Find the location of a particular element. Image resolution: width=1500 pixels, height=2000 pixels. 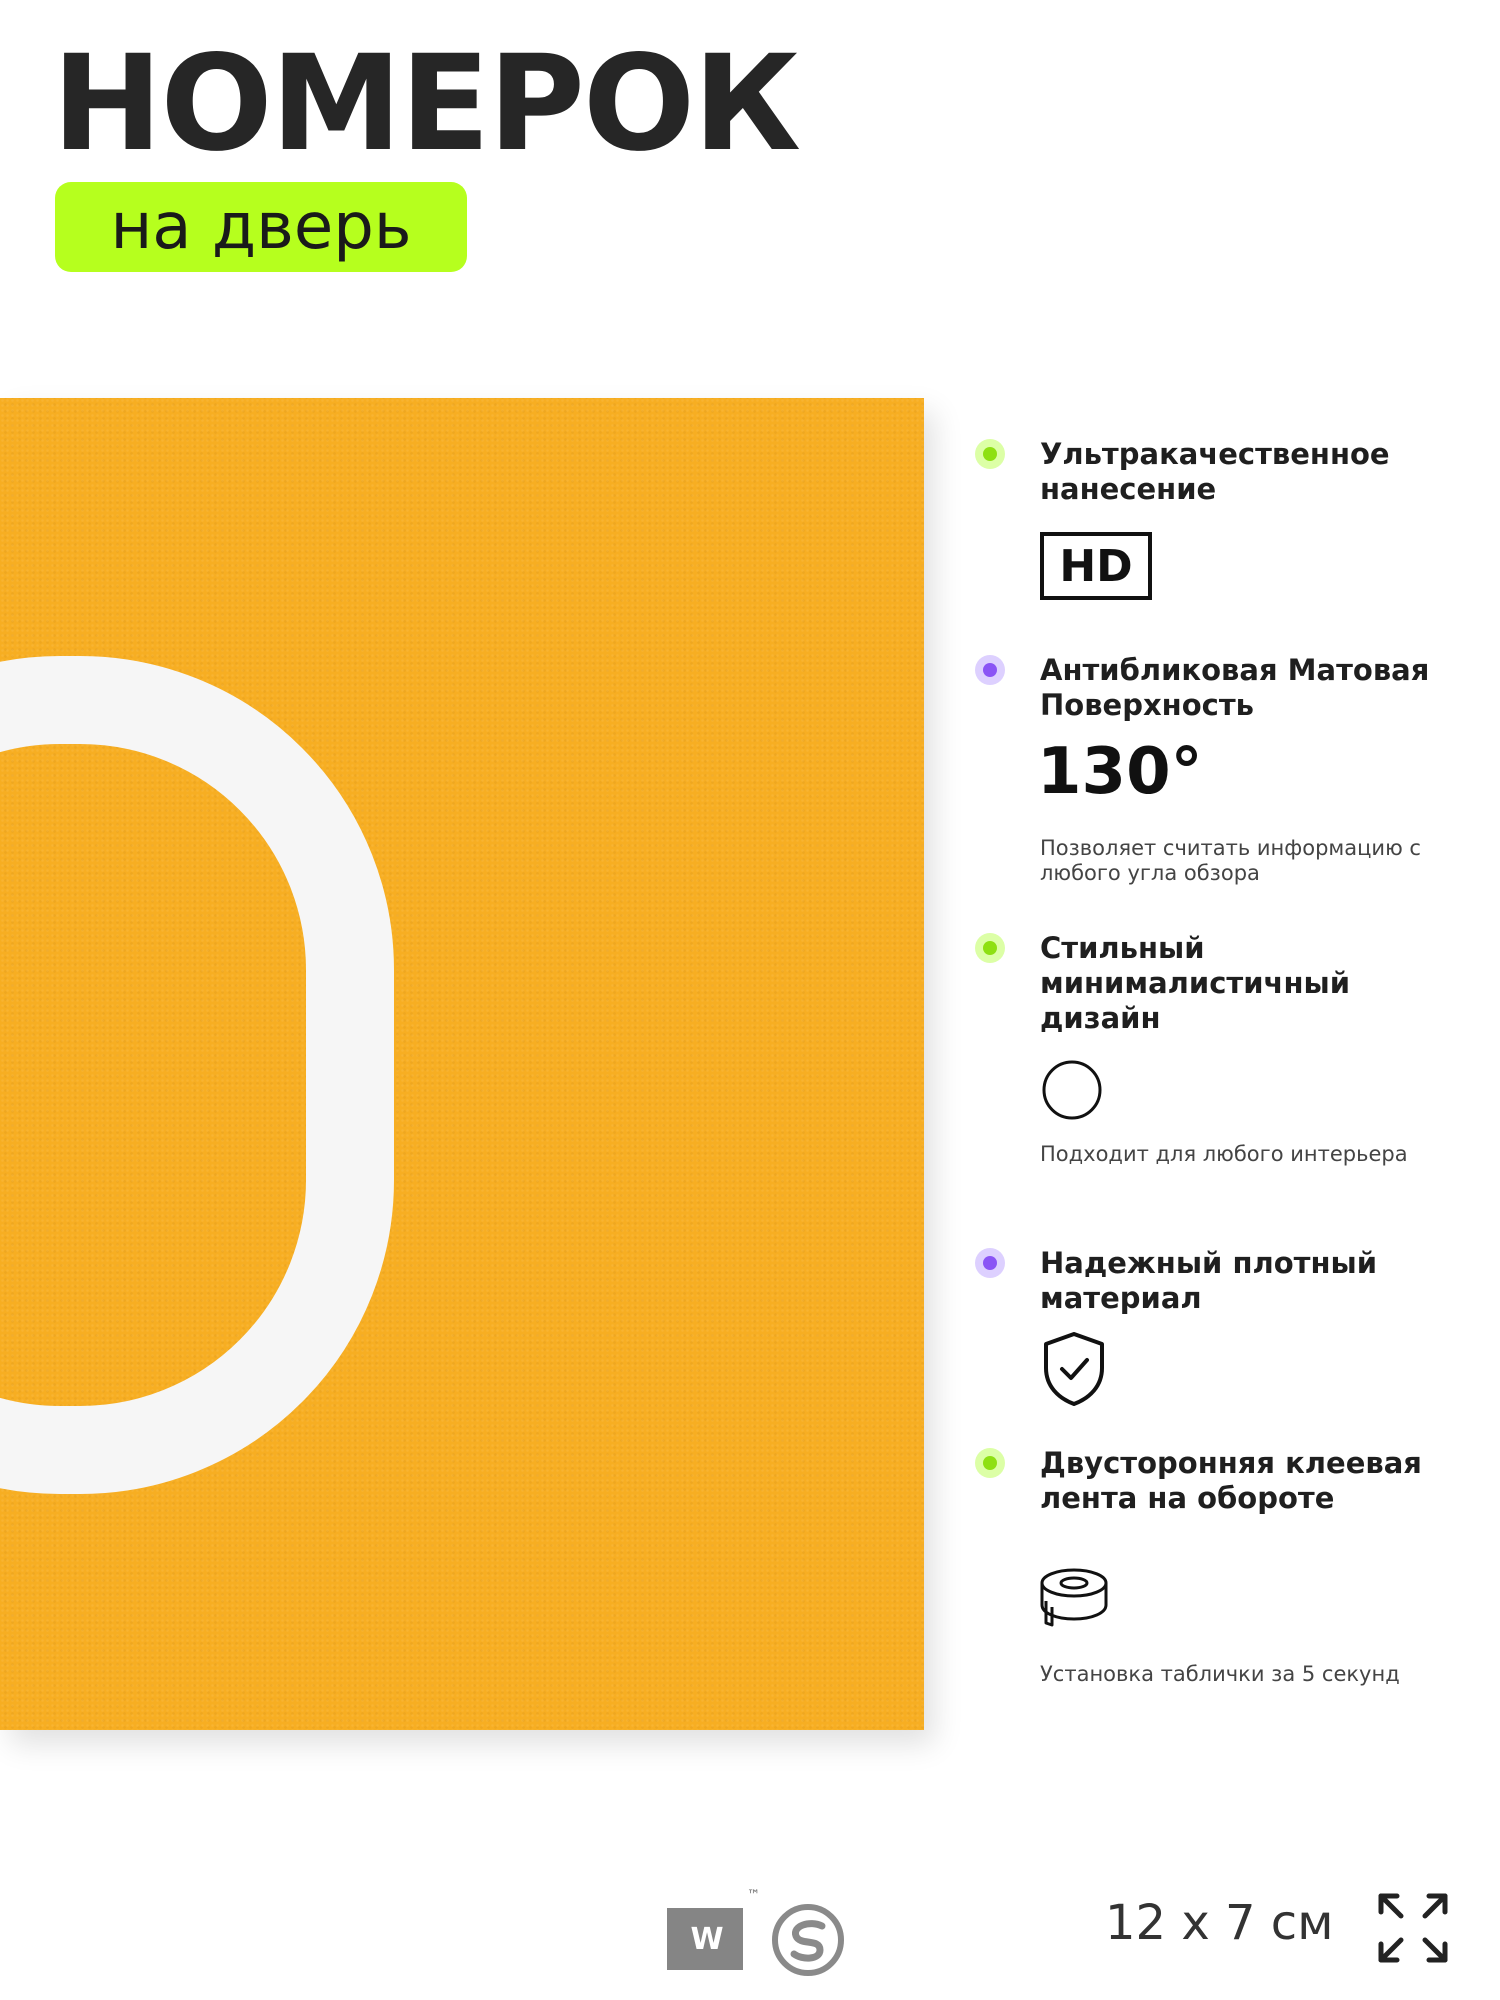

size-label: 12 x 7 см is located at coordinates (1219, 1923).